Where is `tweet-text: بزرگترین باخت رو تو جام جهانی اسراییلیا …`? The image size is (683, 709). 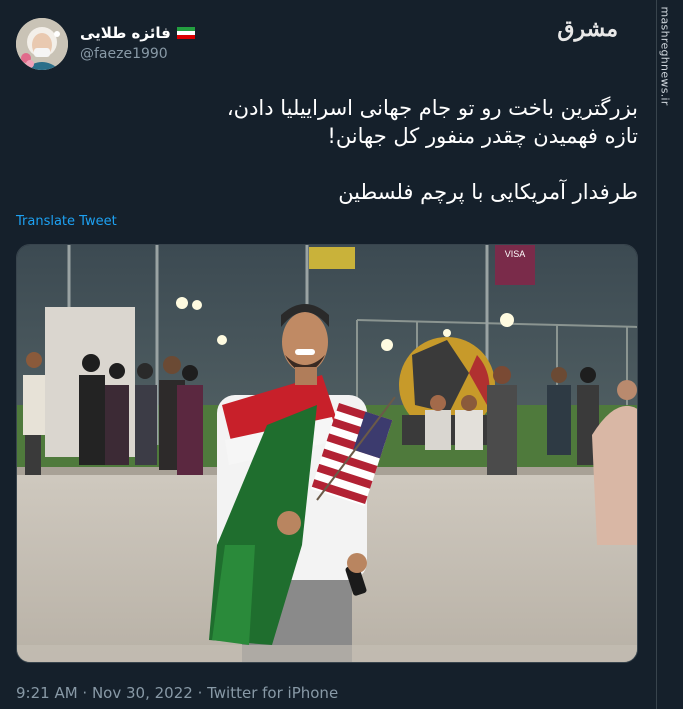
tweet-text: بزرگترین باخت رو تو جام جهانی اسراییلیا … is located at coordinates (327, 150).